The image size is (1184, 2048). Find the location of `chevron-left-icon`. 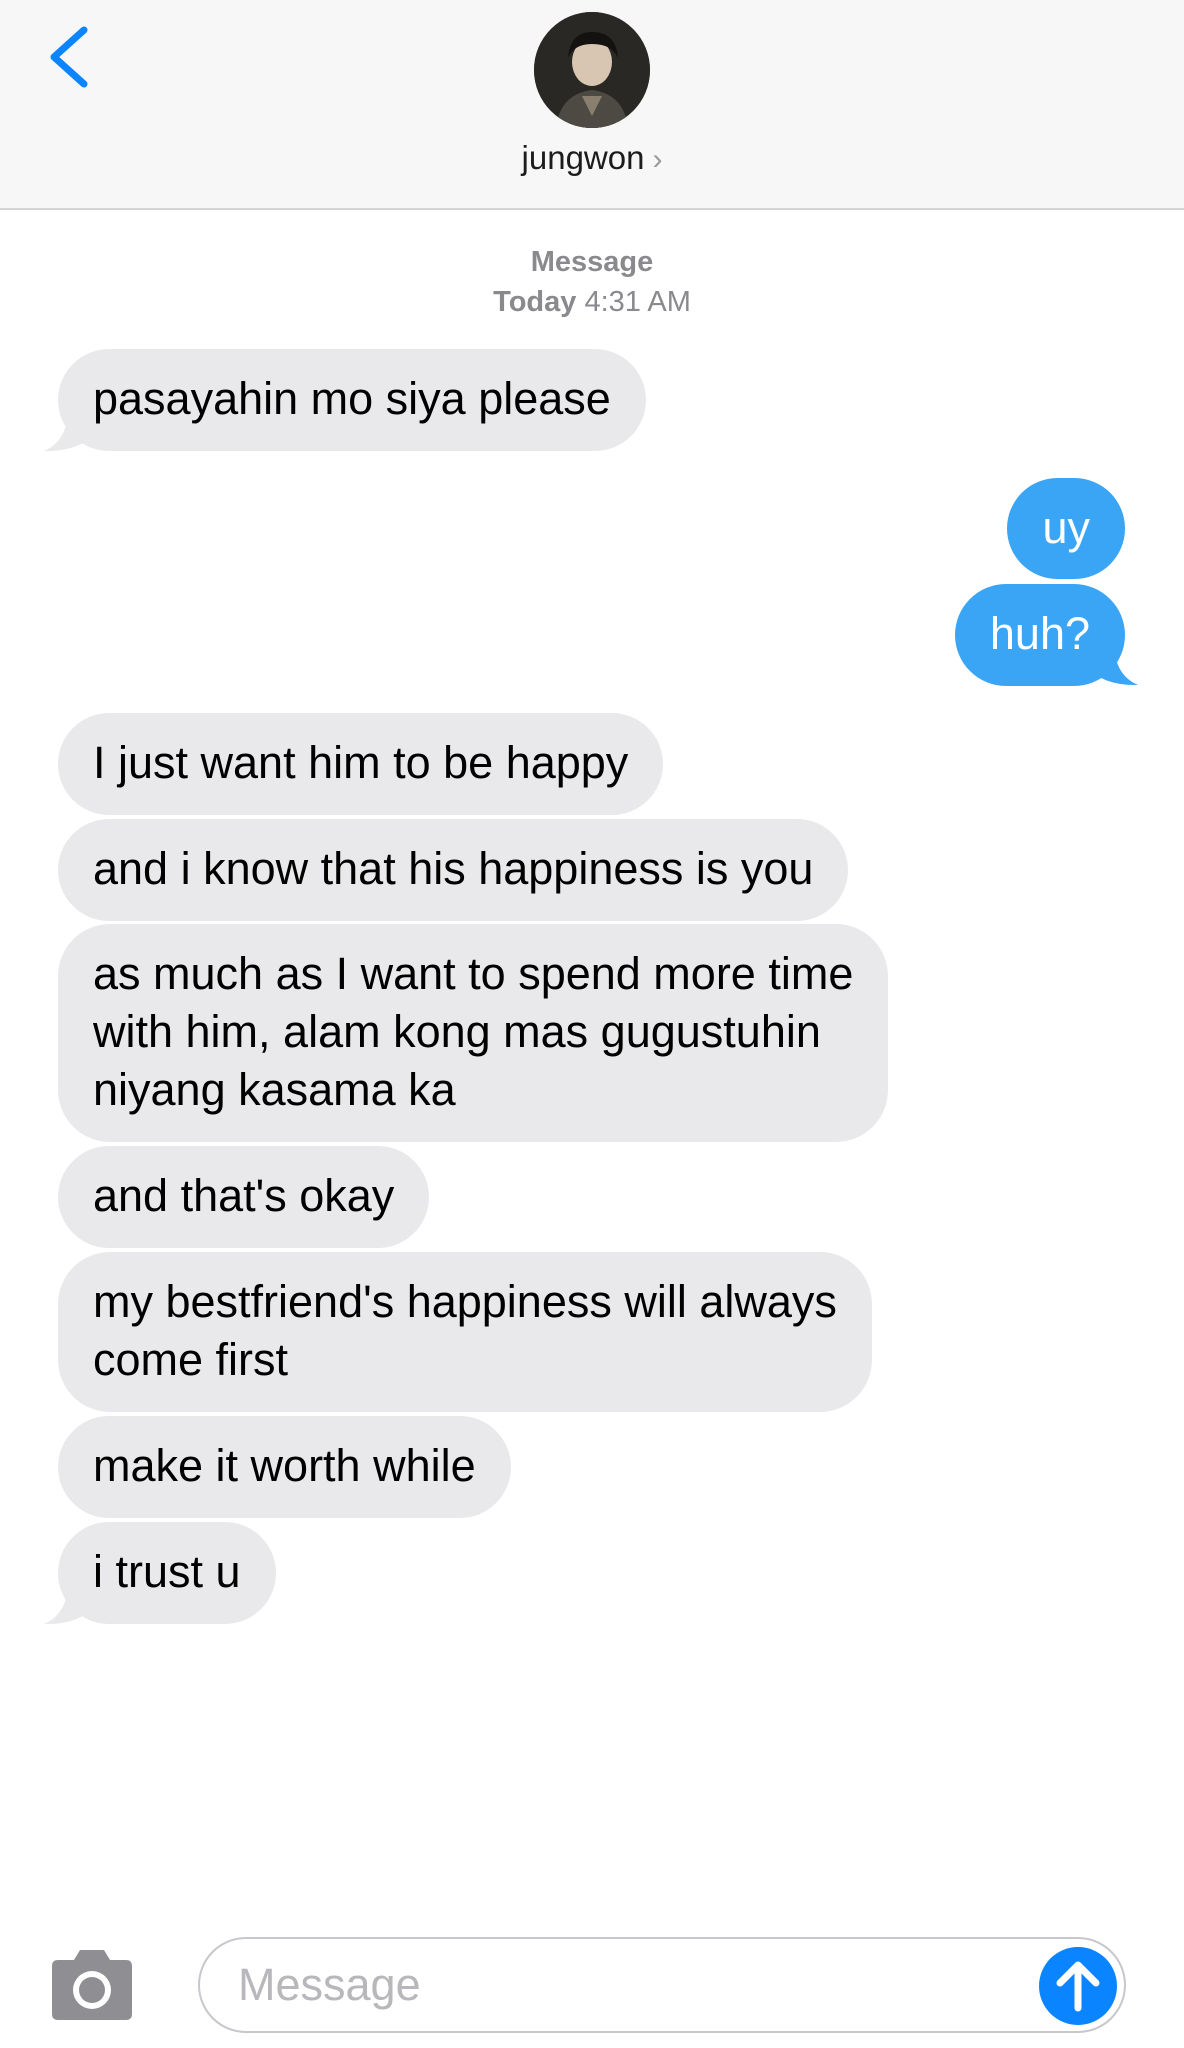

chevron-left-icon is located at coordinates (69, 57).